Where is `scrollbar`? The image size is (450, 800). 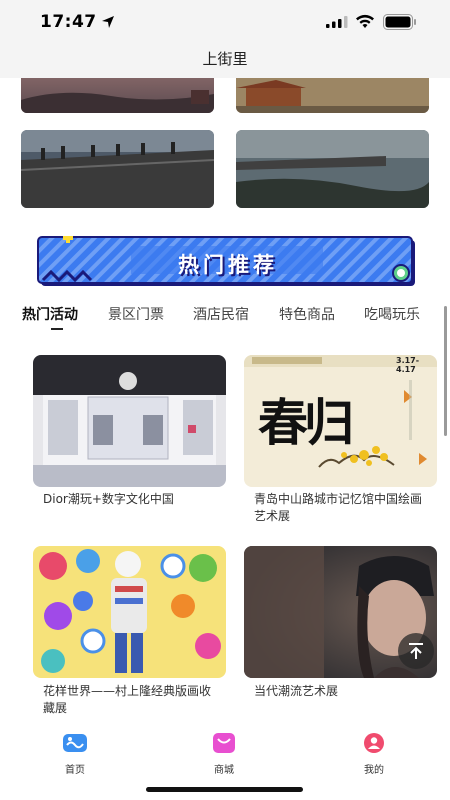 scrollbar is located at coordinates (445, 371).